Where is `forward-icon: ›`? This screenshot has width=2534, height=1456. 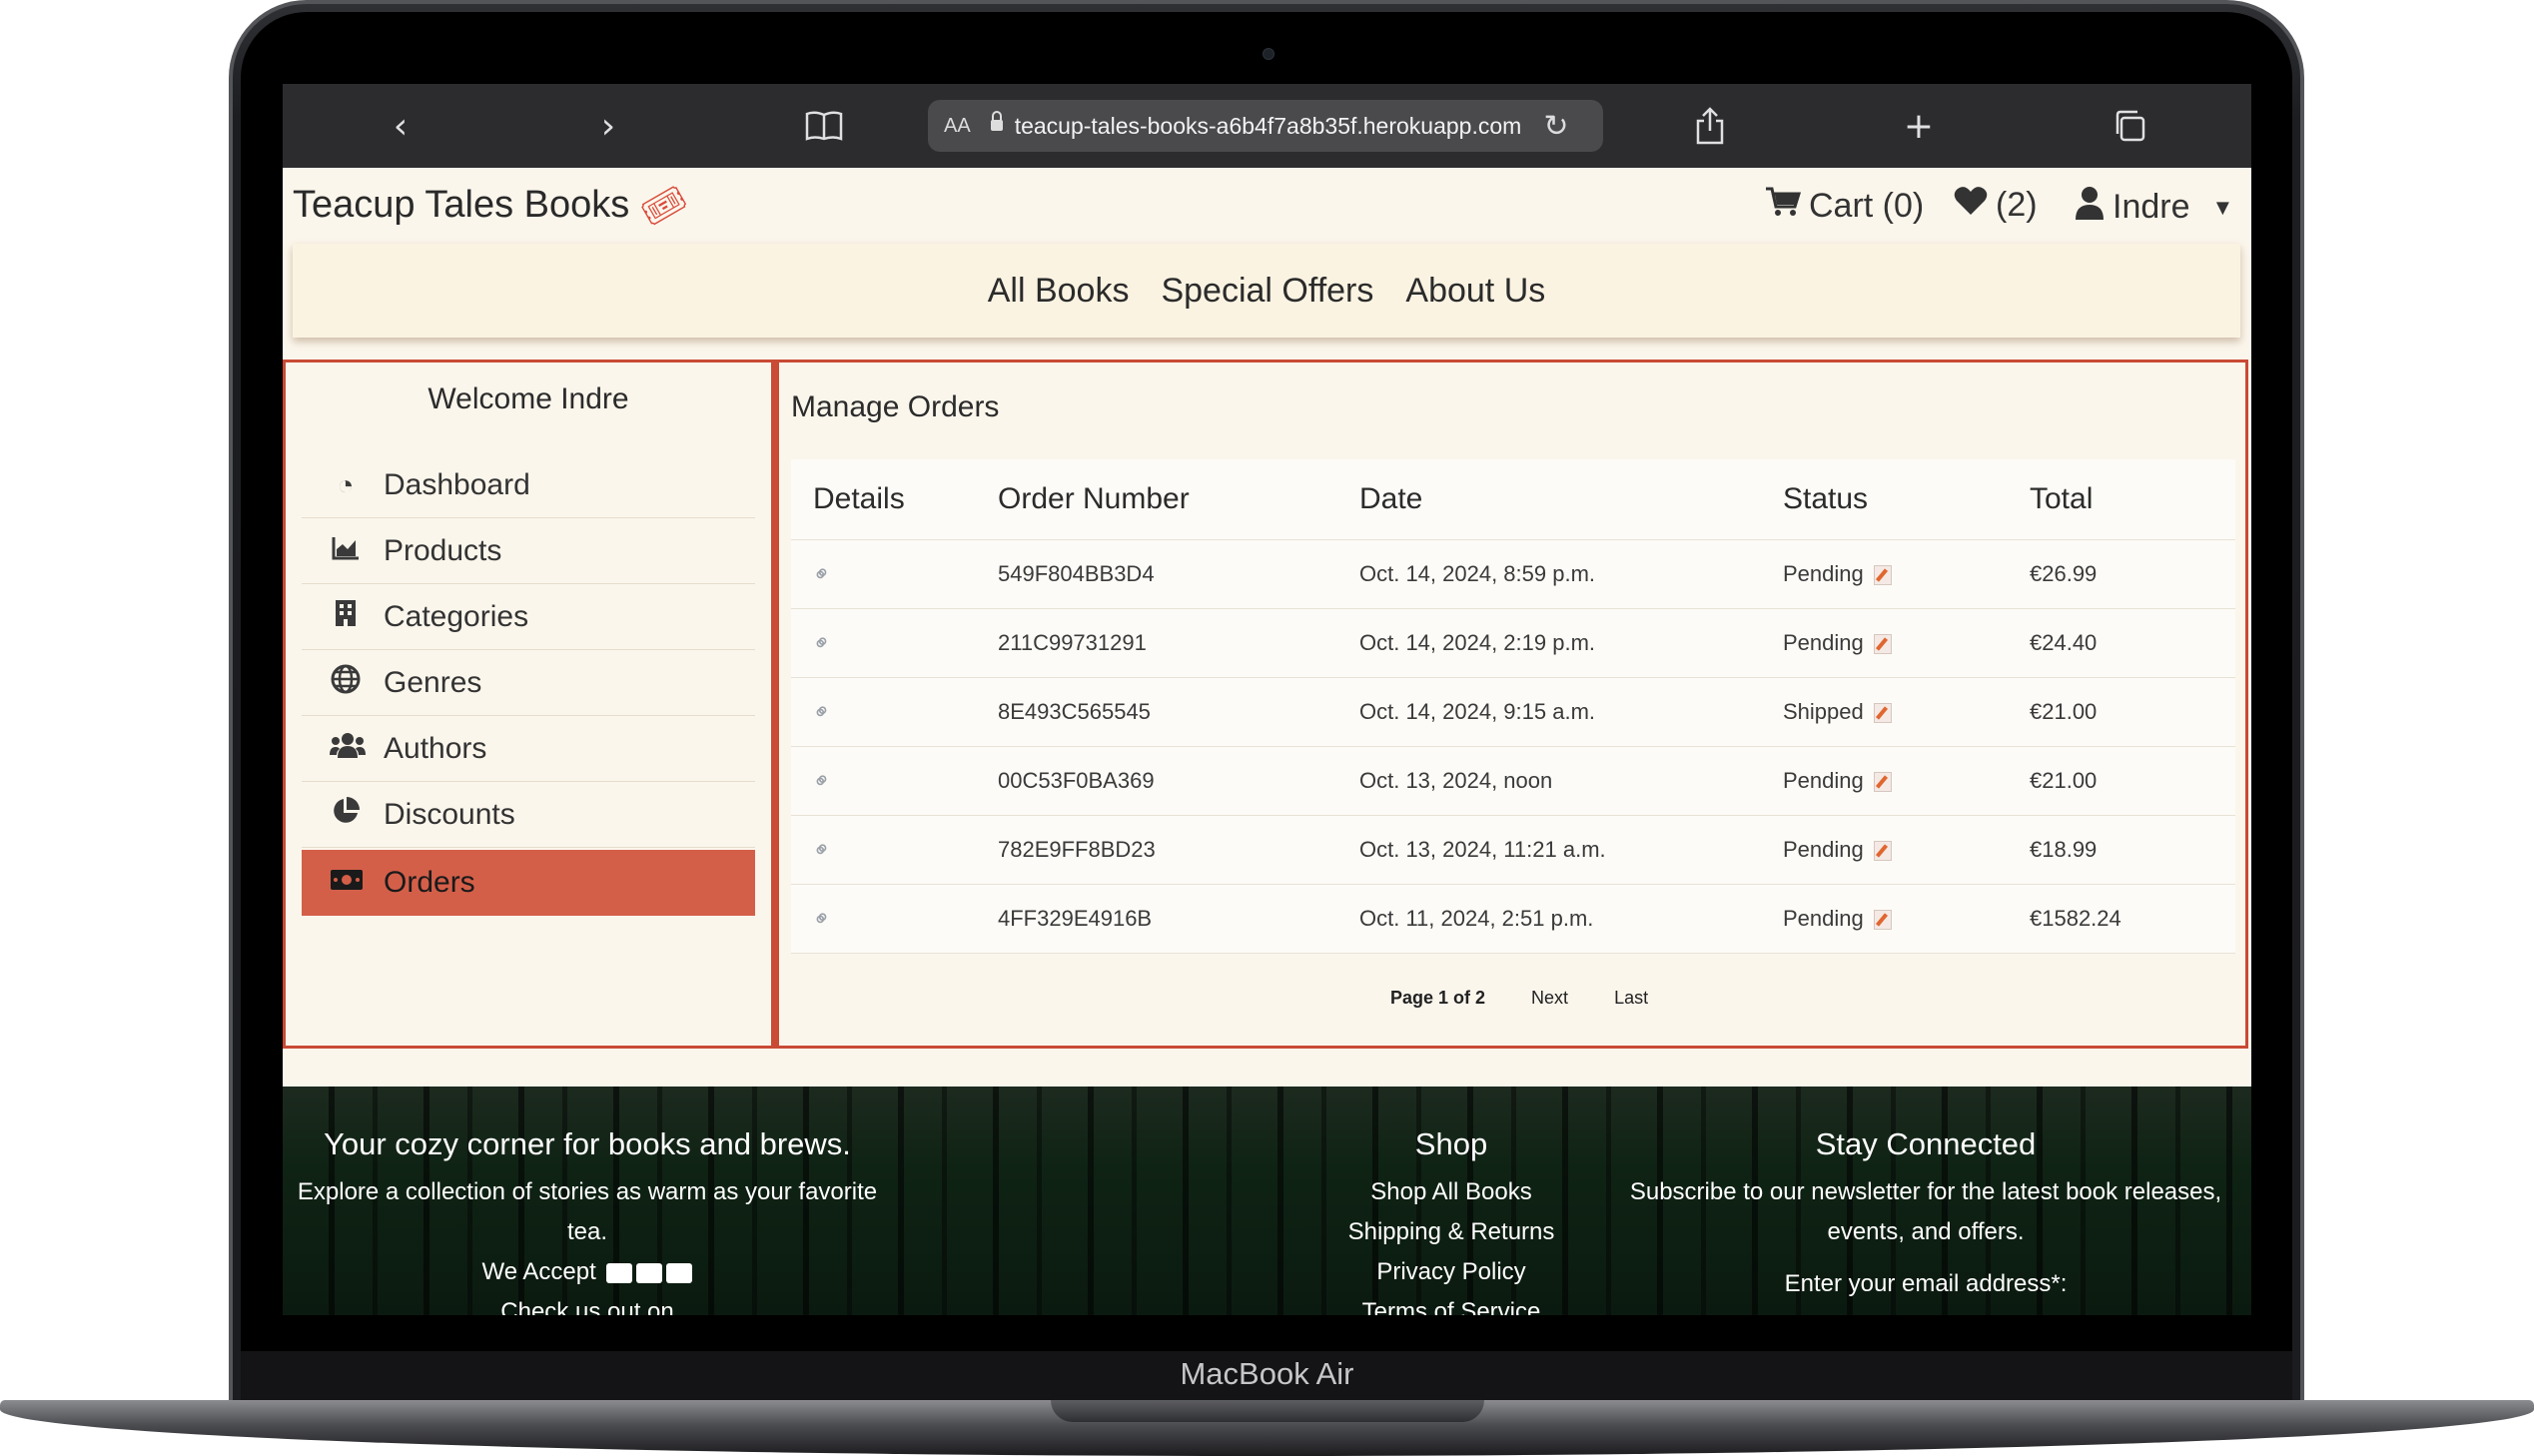
forward-icon: › is located at coordinates (608, 126).